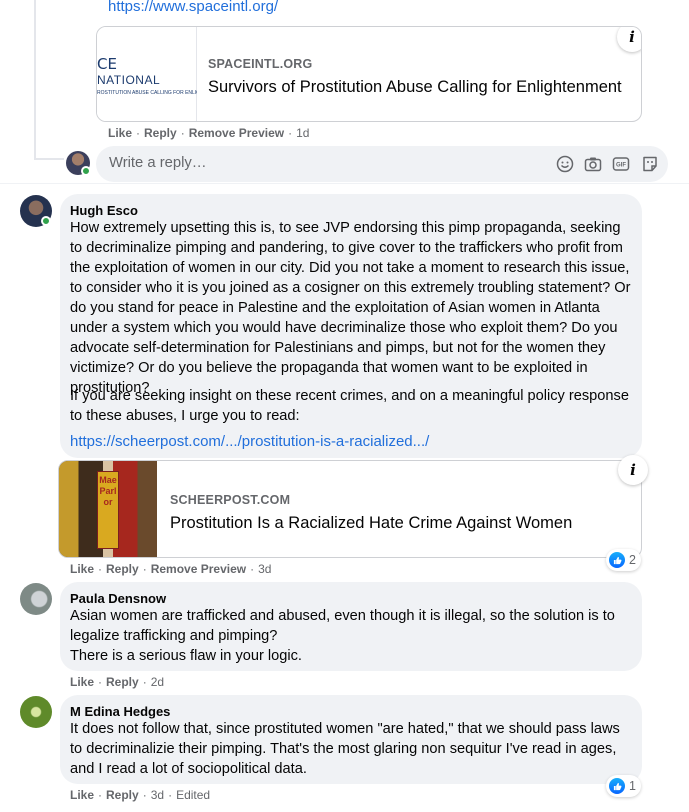  What do you see at coordinates (118, 598) in the screenshot?
I see `comment-author: Paula Densnow` at bounding box center [118, 598].